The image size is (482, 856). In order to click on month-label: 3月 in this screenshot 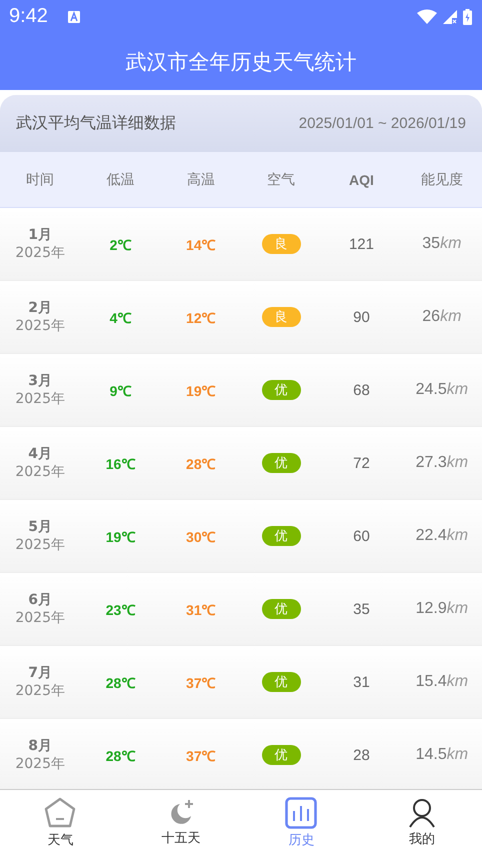, I will do `click(40, 381)`.